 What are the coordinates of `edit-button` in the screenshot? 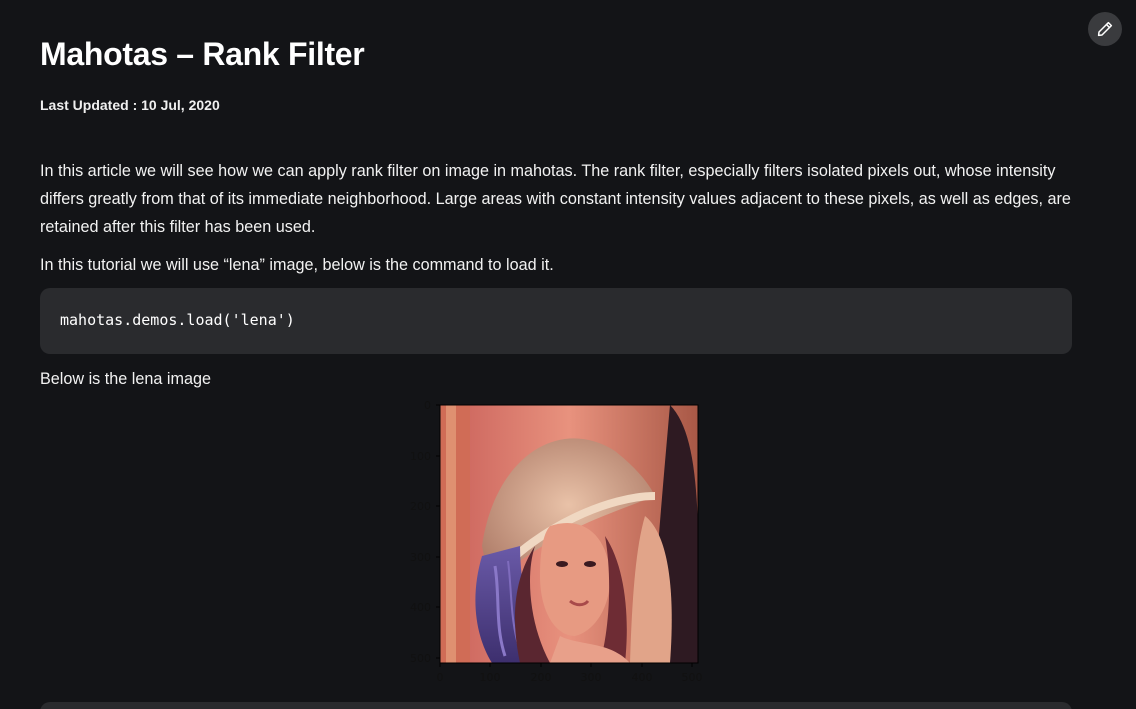 It's located at (1105, 29).